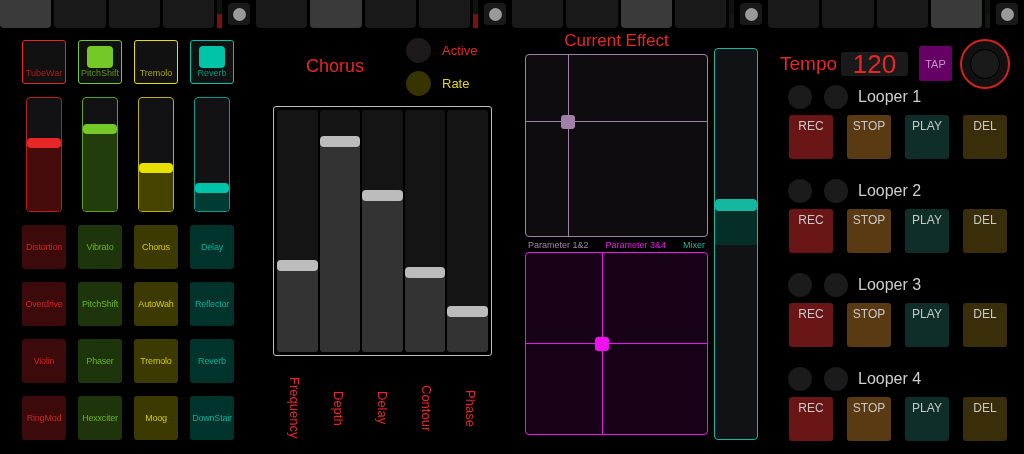  Describe the element at coordinates (156, 418) in the screenshot. I see `effect-button: Moog` at that location.